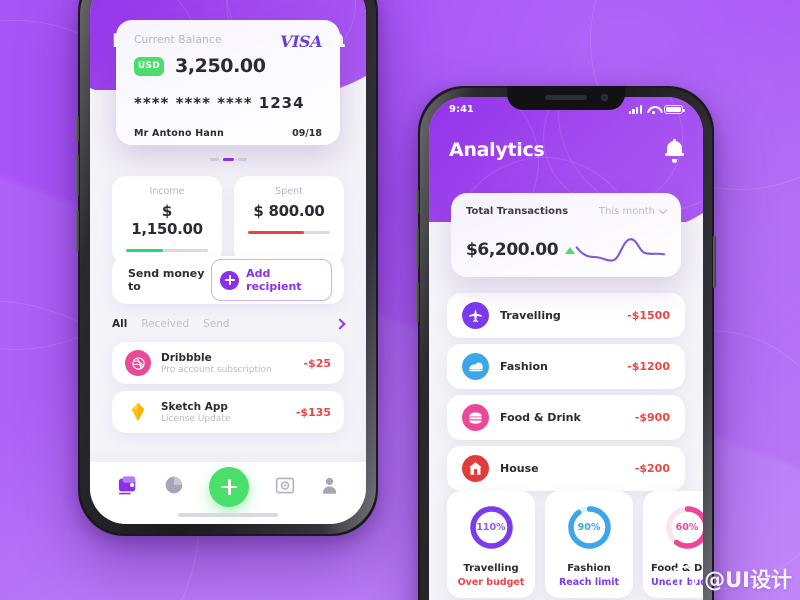 The image size is (800, 600). Describe the element at coordinates (340, 324) in the screenshot. I see `chevron-right-icon` at that location.